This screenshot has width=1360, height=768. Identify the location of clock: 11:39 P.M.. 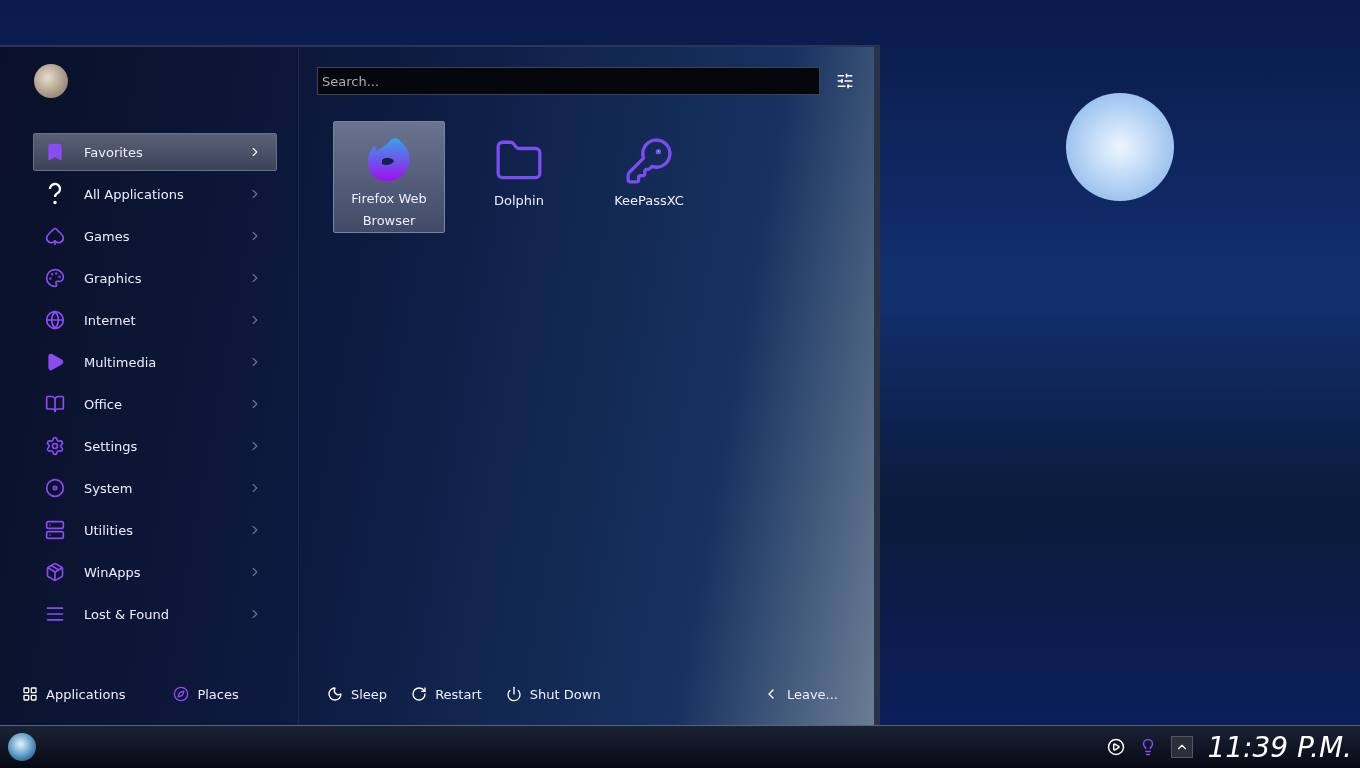
(1279, 747).